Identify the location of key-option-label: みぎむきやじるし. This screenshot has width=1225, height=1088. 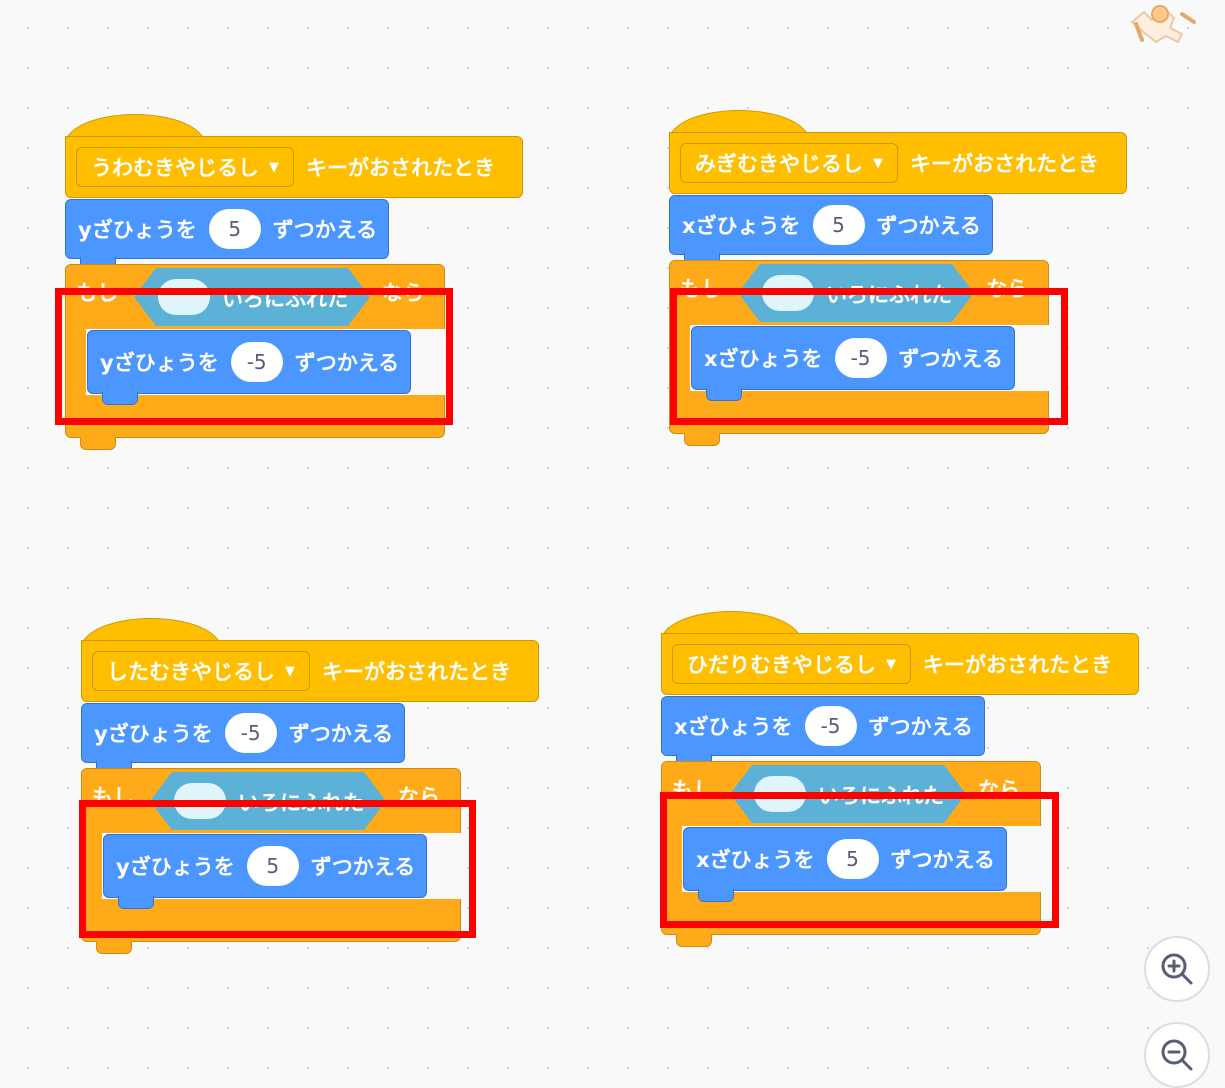
(779, 164).